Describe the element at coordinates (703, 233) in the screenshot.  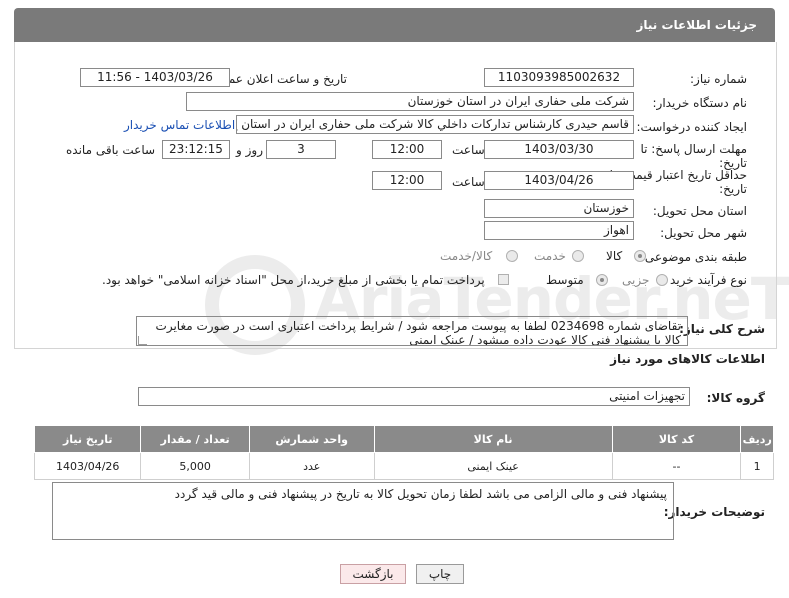
I see `delivery-city-label: شهر محل تحویل:` at that location.